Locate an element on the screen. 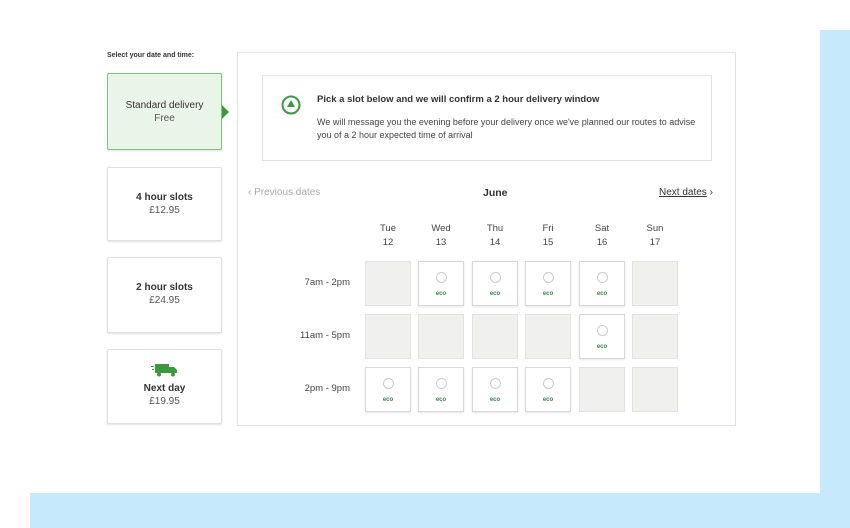 This screenshot has width=850, height=528. option-price: Free is located at coordinates (164, 118).